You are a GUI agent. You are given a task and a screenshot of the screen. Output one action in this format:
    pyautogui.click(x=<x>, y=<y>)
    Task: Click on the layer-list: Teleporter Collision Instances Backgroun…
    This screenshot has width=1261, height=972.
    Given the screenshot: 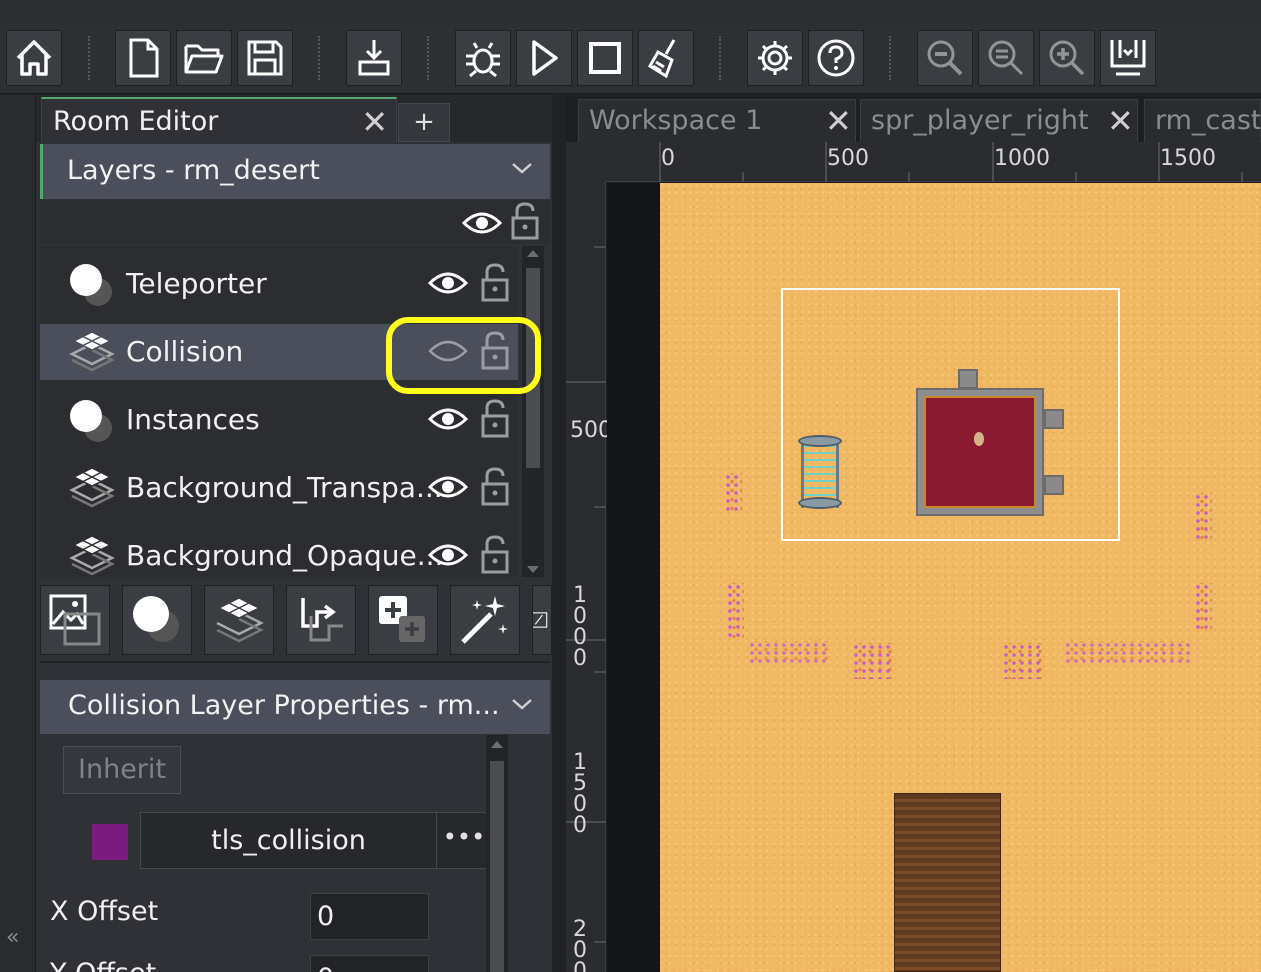 What is the action you would take?
    pyautogui.click(x=279, y=411)
    